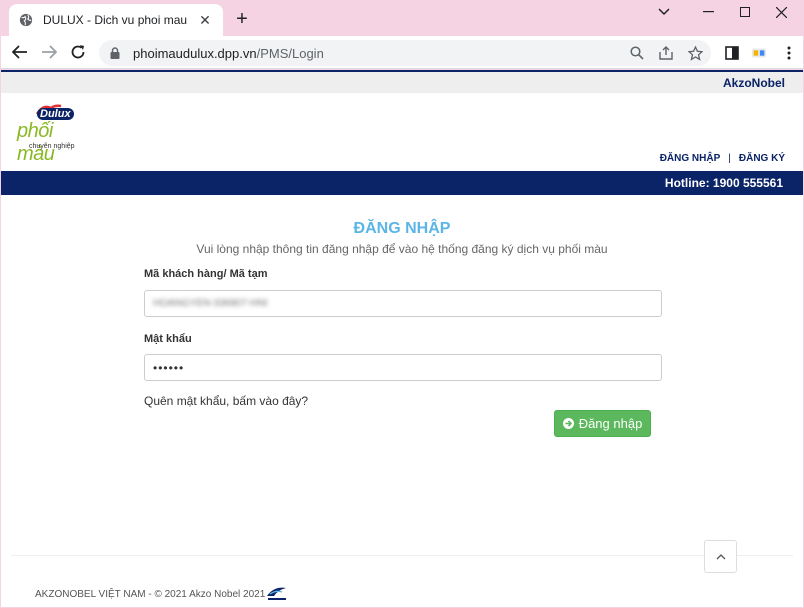  Describe the element at coordinates (169, 367) in the screenshot. I see `password-value: ••••••` at that location.